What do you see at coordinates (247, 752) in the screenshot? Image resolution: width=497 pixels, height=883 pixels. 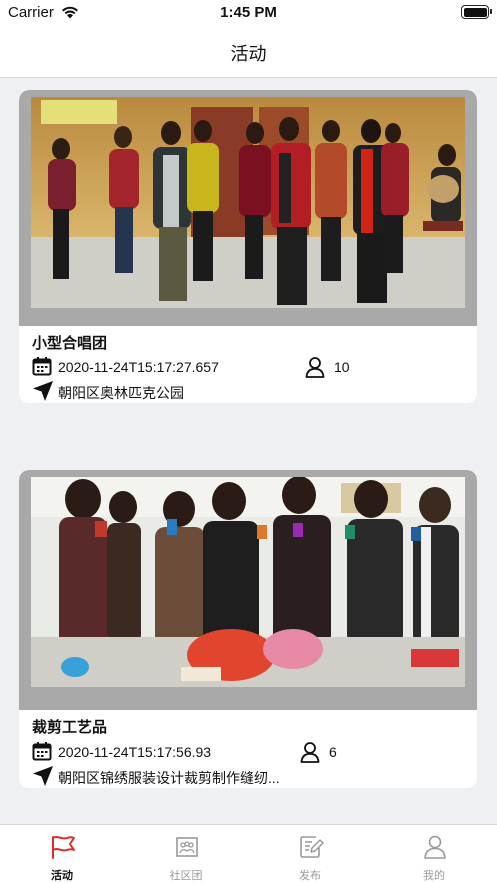 I see `activity-datetime: 2020-11-24T15:17:56.93` at bounding box center [247, 752].